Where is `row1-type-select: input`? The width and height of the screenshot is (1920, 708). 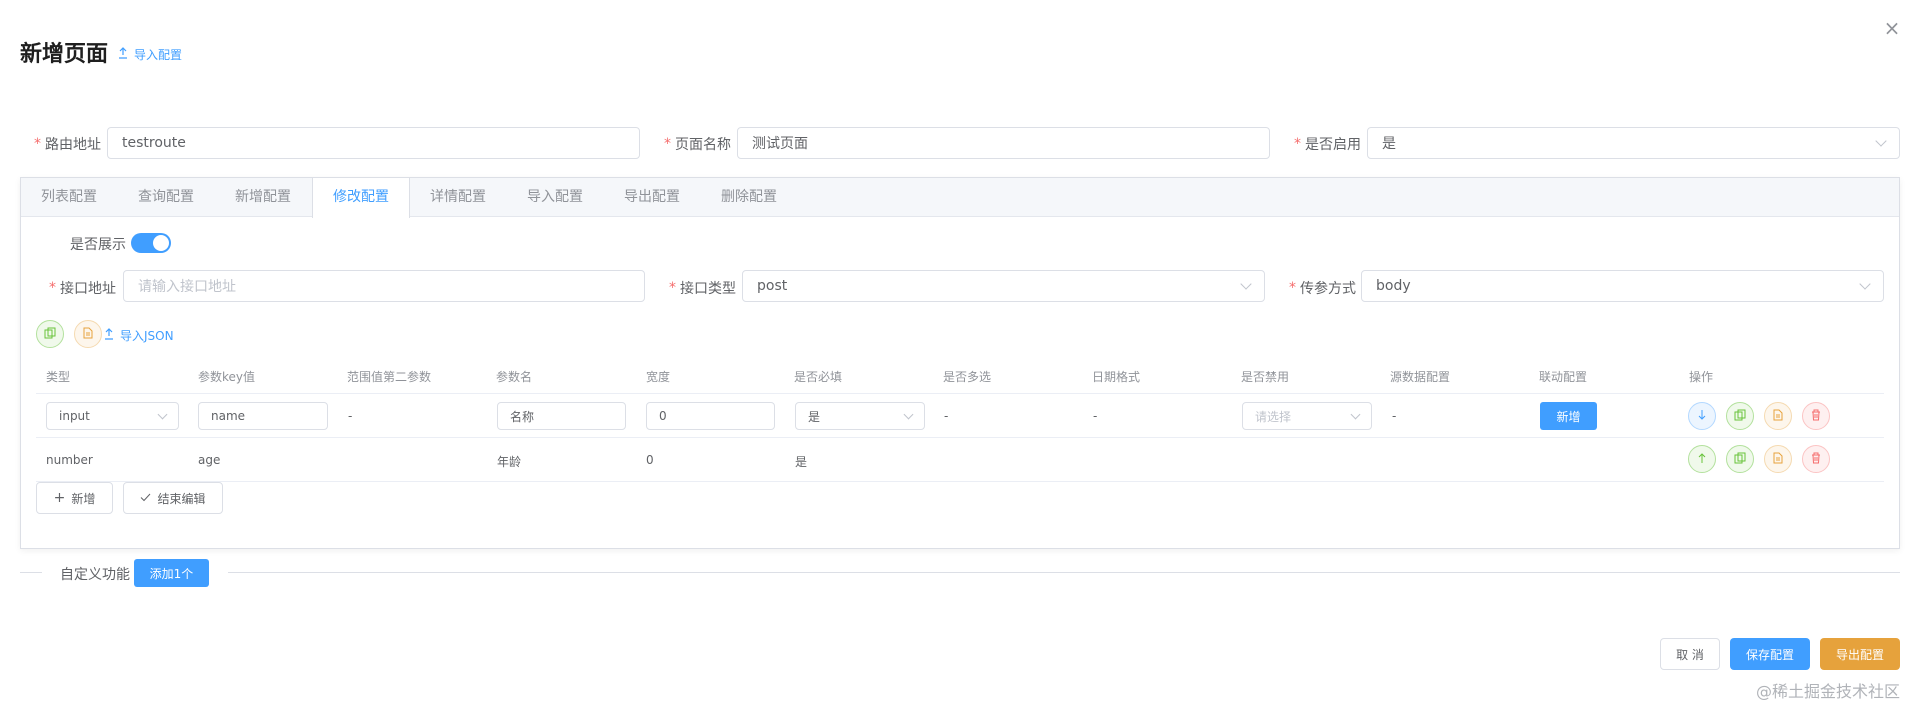
row1-type-select: input is located at coordinates (112, 416).